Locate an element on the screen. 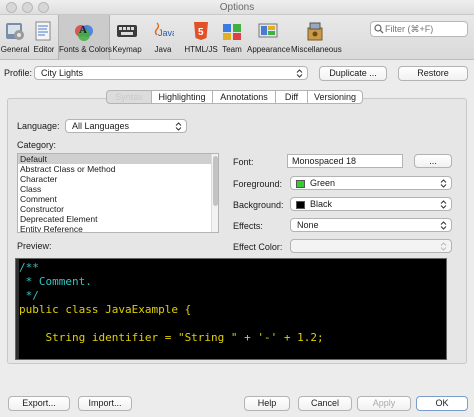 This screenshot has height=417, width=474. font-field: Monospaced 18 is located at coordinates (345, 161).